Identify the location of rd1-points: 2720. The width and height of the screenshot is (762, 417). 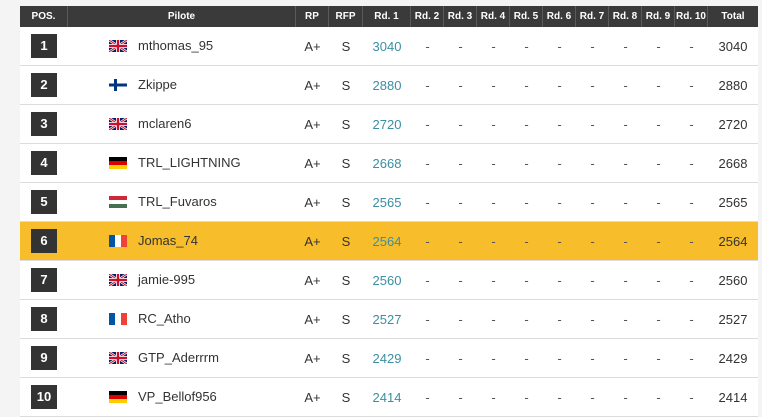
(387, 124).